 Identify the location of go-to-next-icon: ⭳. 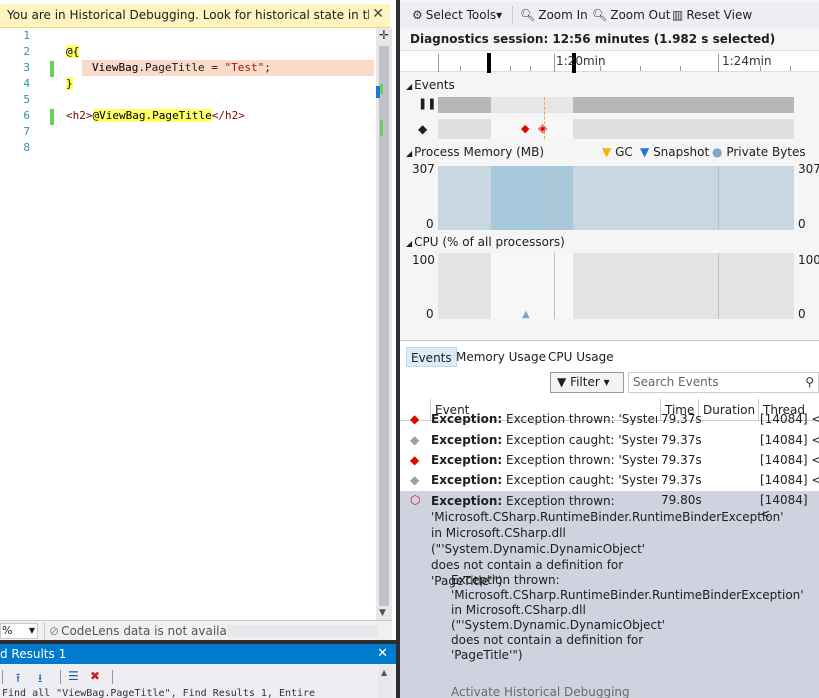
(40, 679).